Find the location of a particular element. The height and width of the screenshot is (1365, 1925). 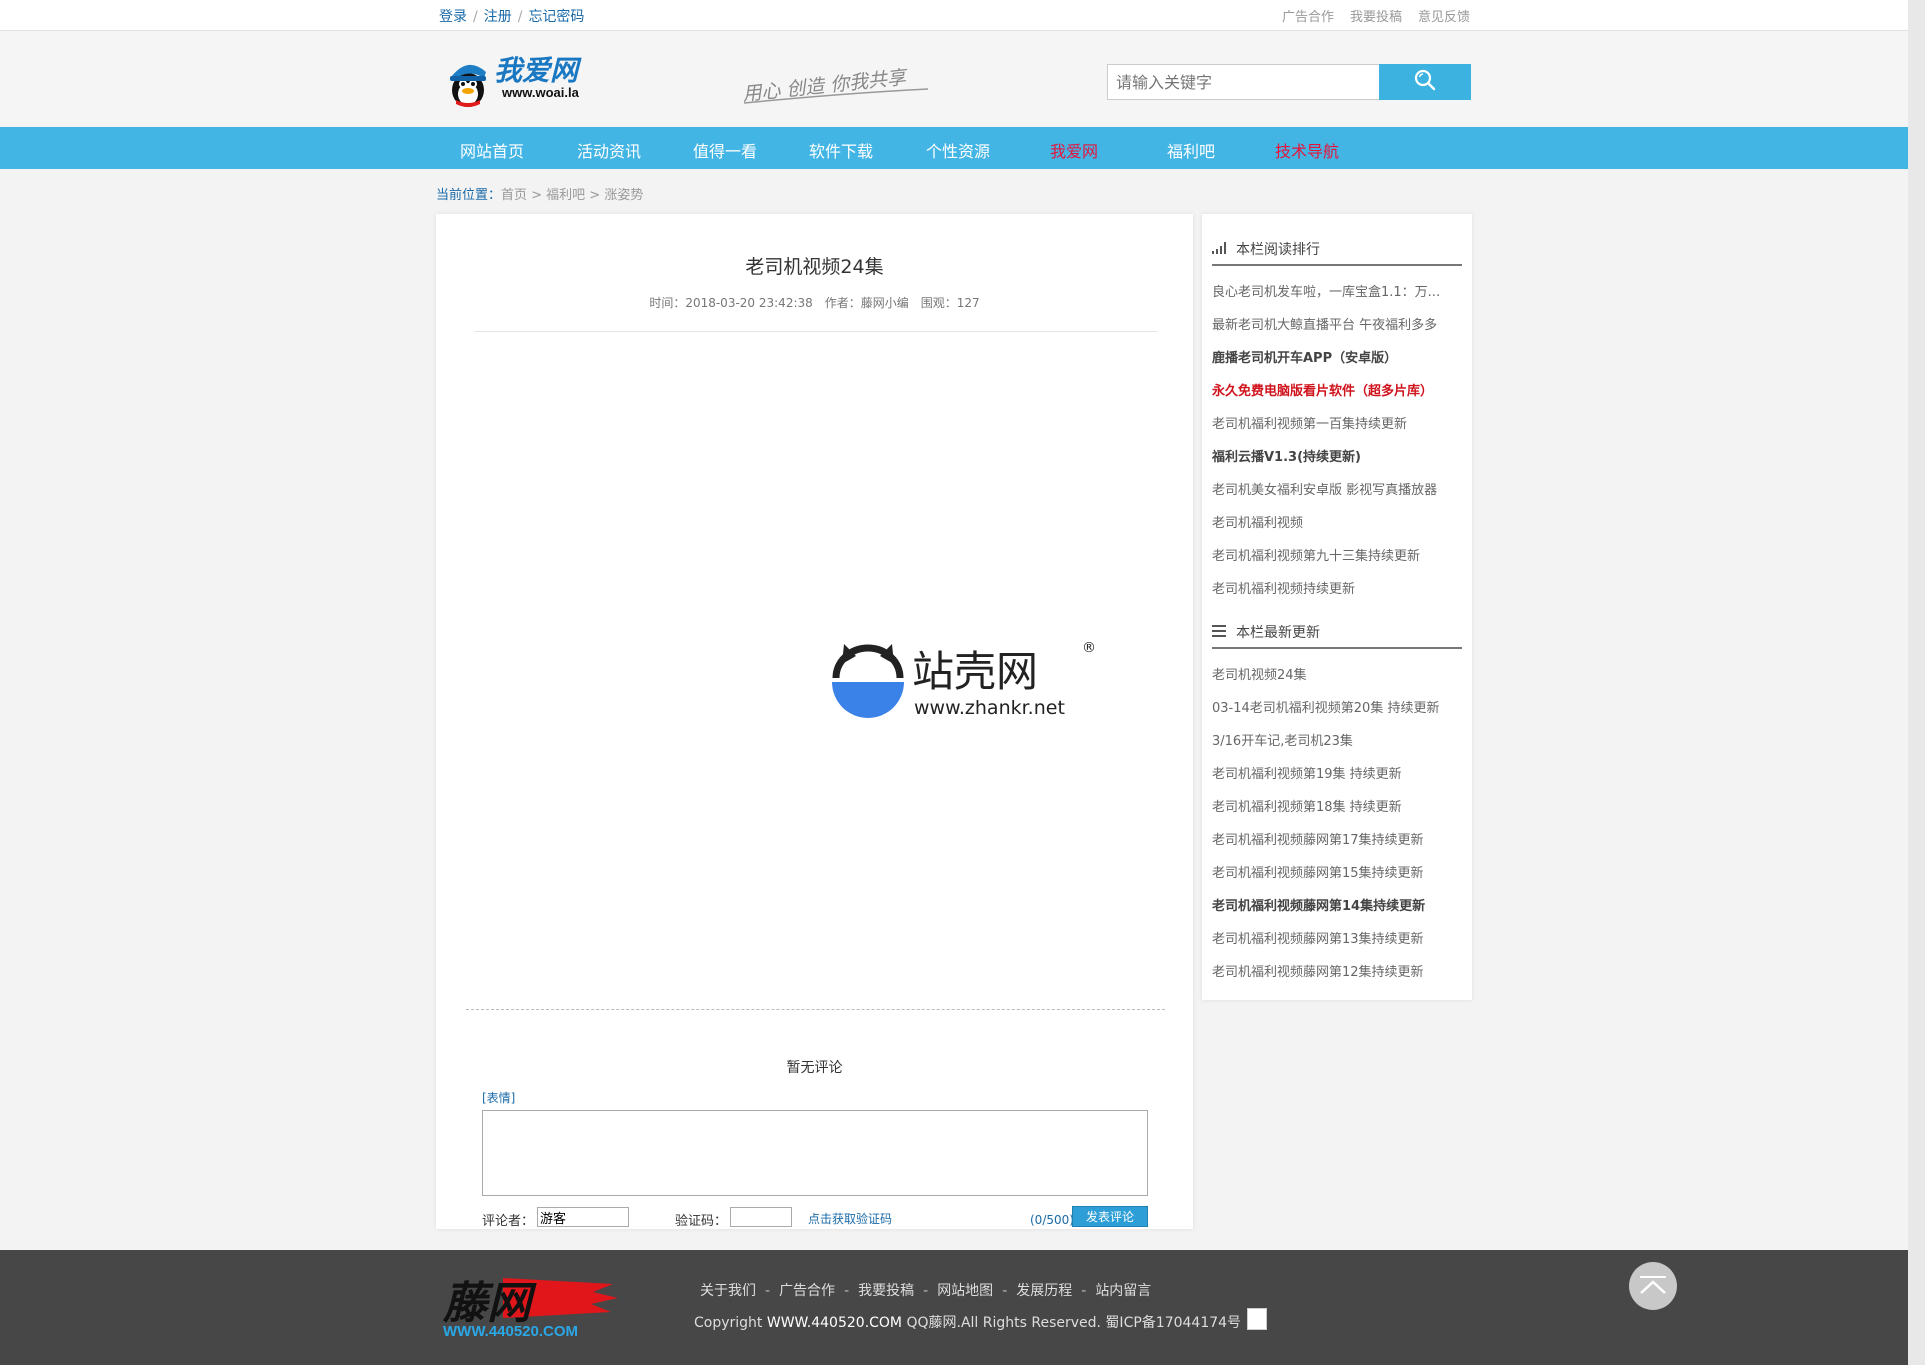

site-logo: 我爱网 www.woai.la is located at coordinates (526, 80).